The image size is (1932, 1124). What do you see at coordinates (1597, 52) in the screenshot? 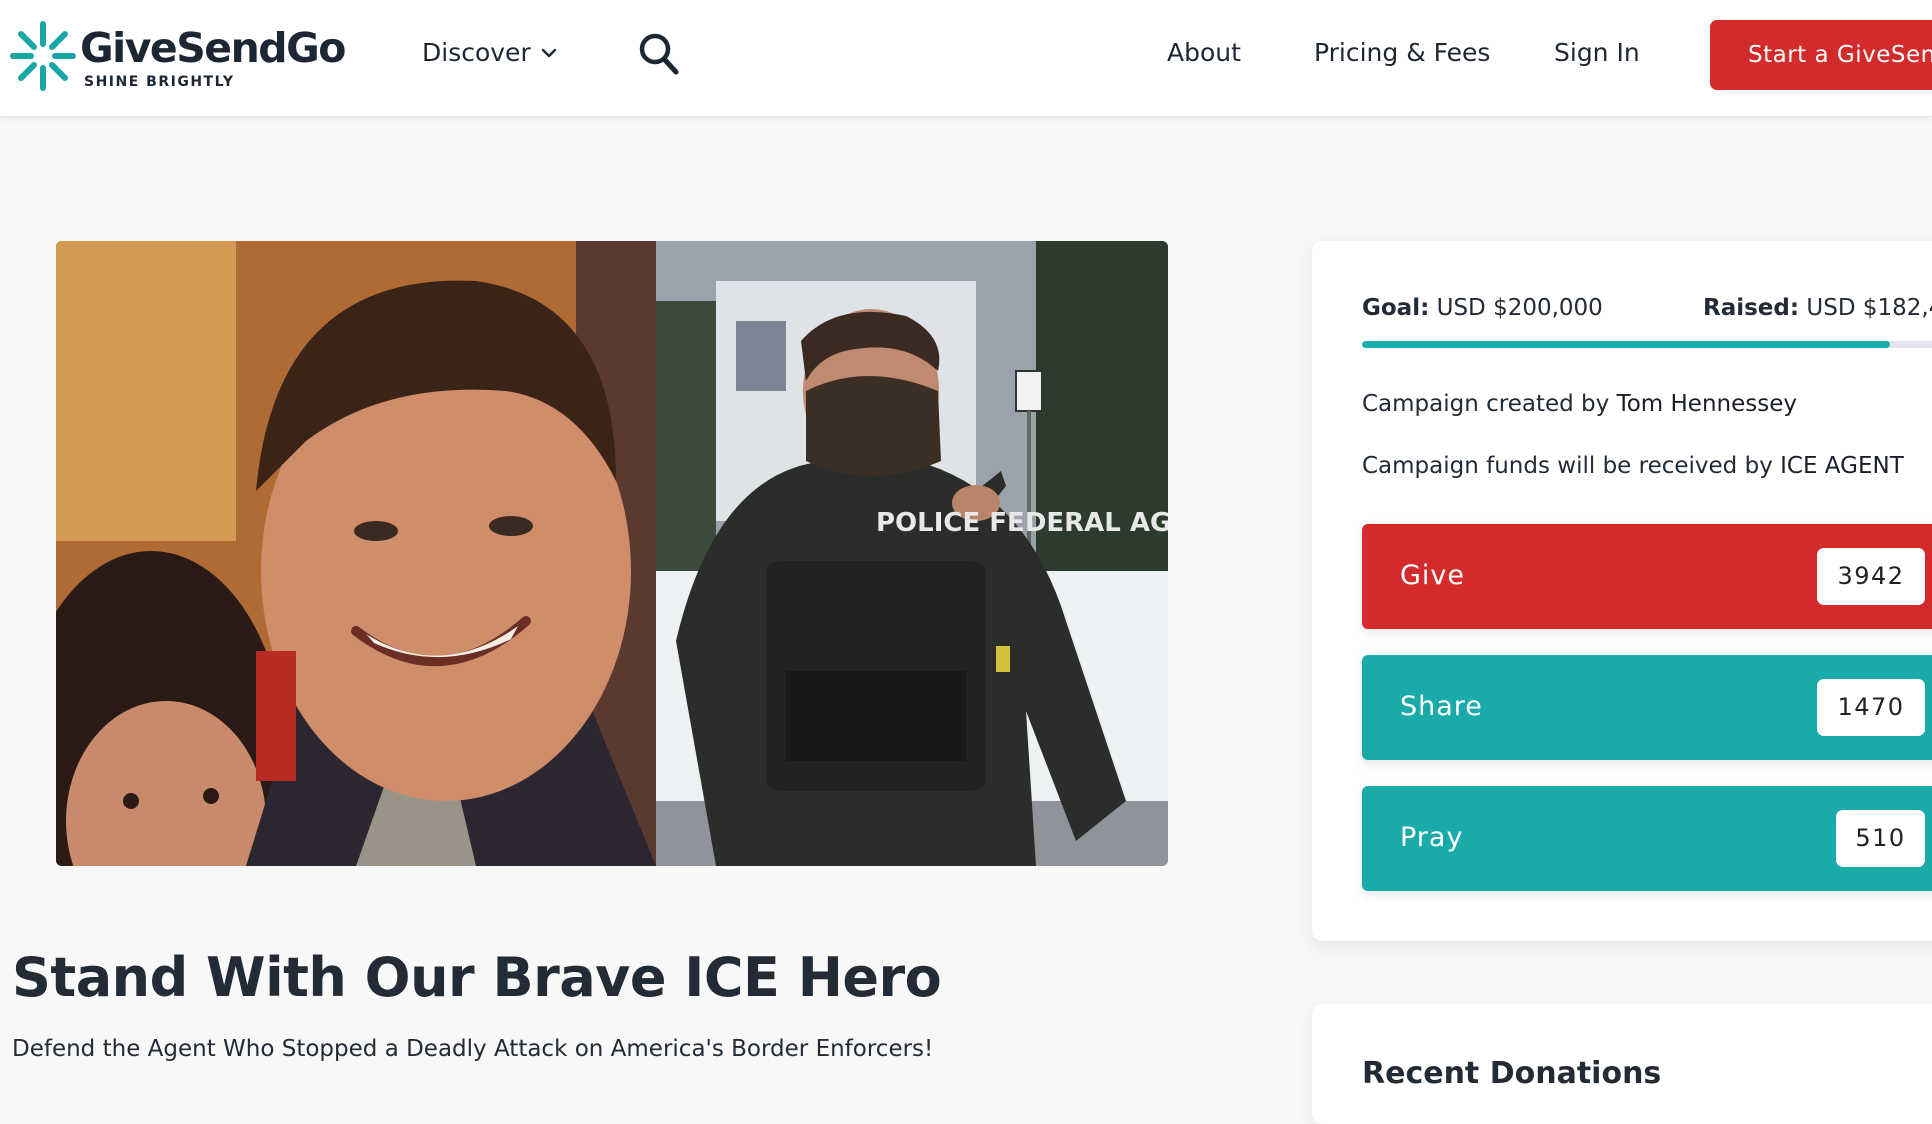
I see `nav-signin-link: Sign In` at bounding box center [1597, 52].